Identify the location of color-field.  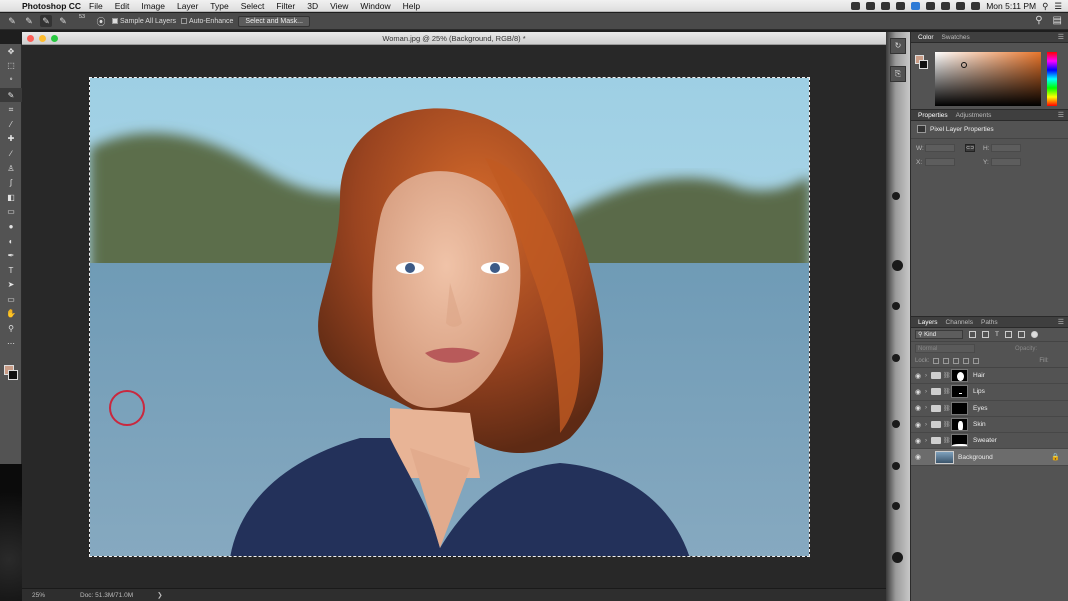
(988, 79).